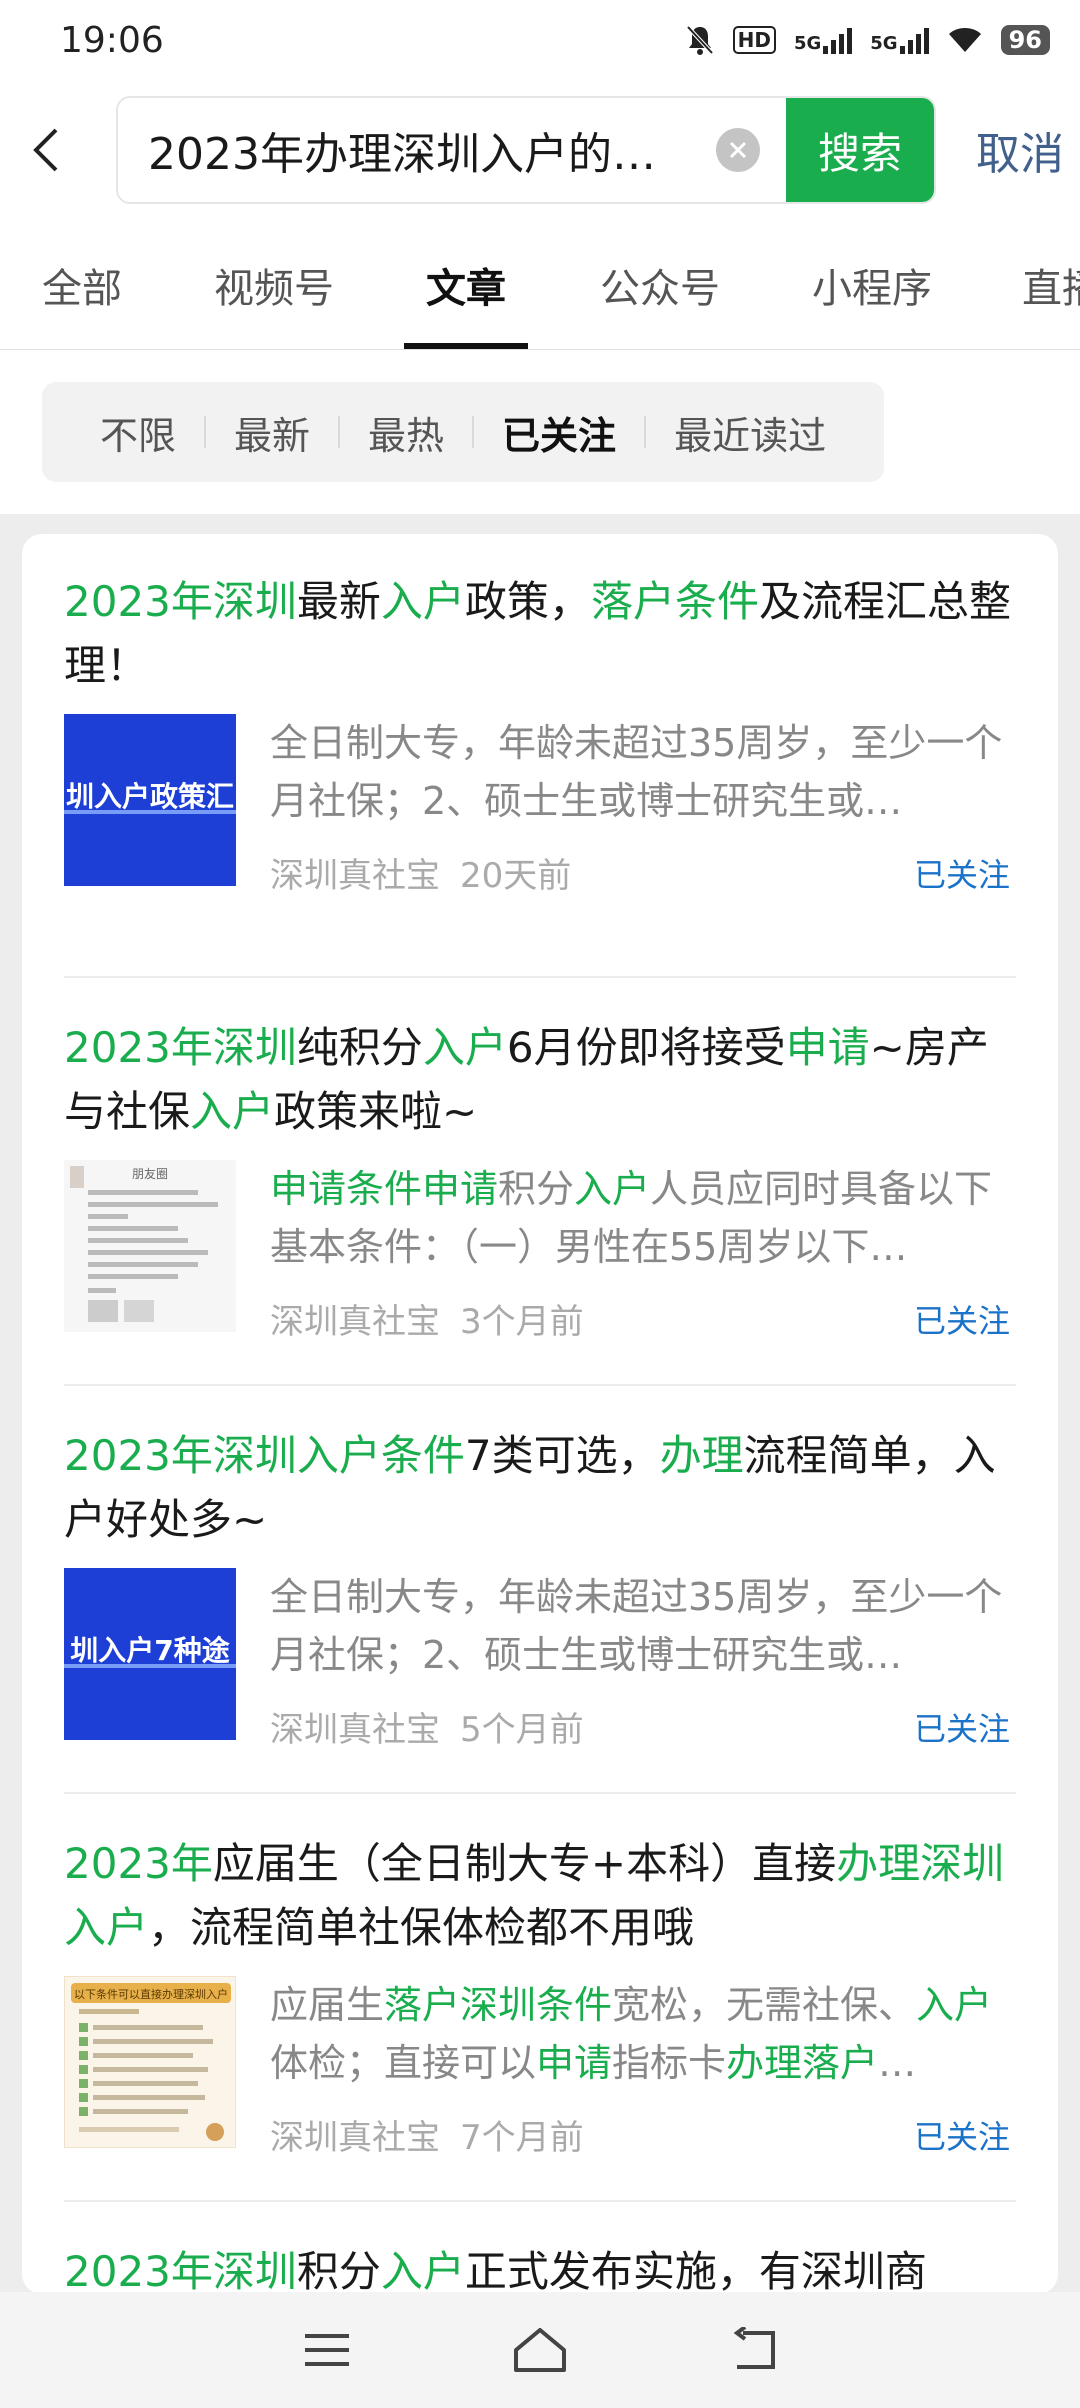  What do you see at coordinates (151, 1994) in the screenshot?
I see `svg-text: 以下条件可以直接办理深圳入户` at bounding box center [151, 1994].